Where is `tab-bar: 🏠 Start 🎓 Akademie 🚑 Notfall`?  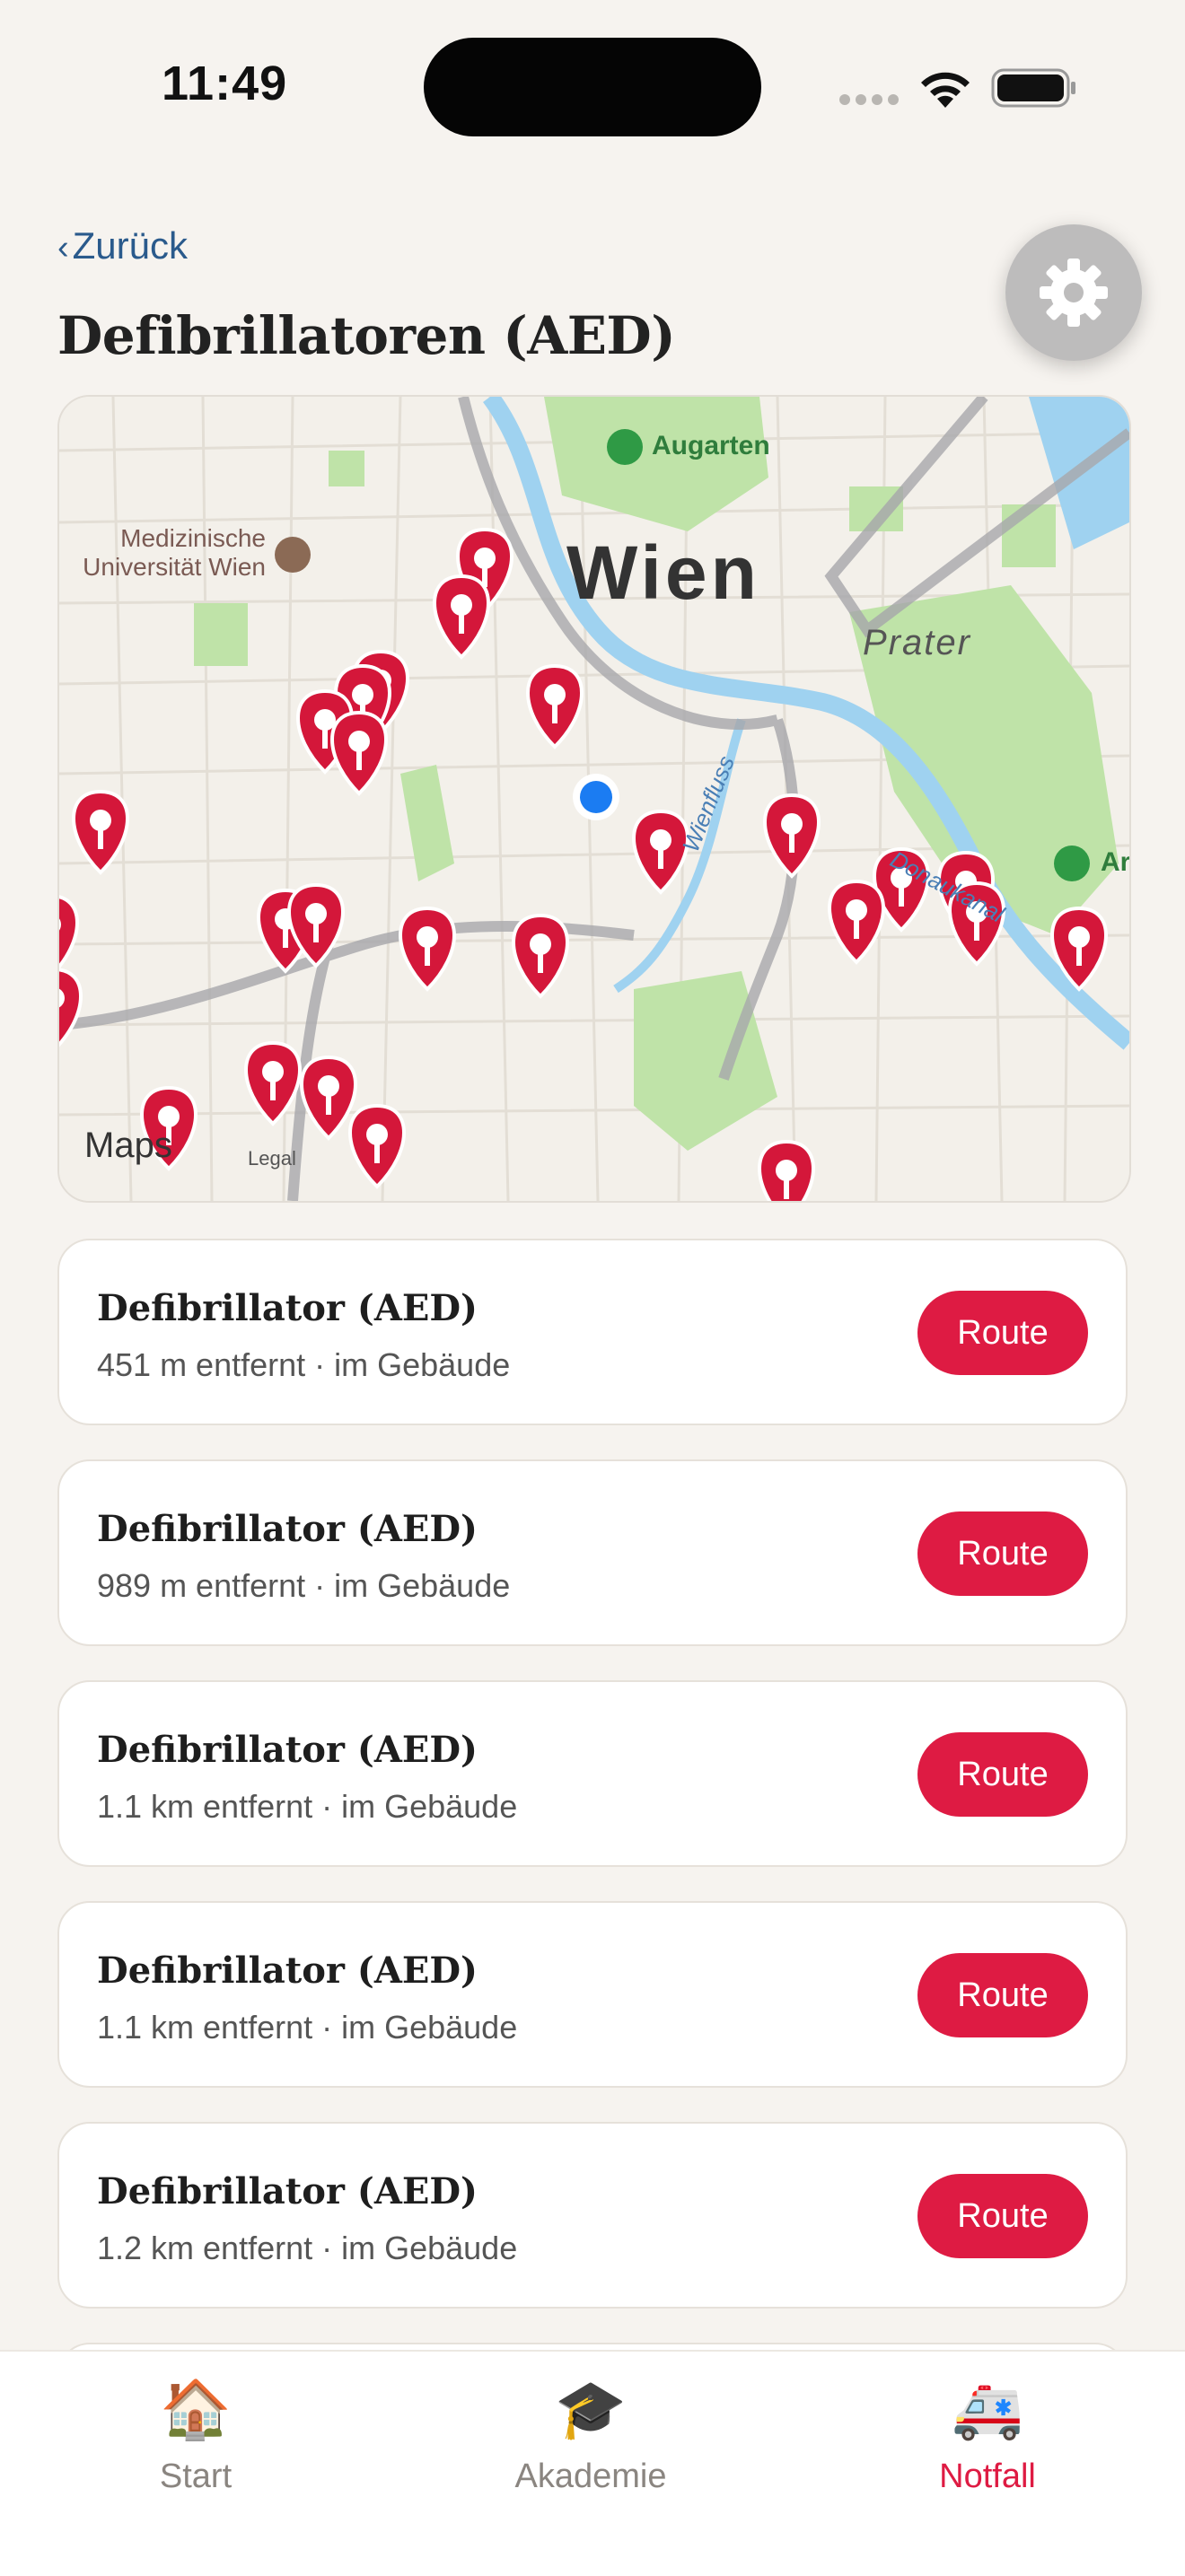
tab-bar: 🏠 Start 🎓 Akademie 🚑 Notfall is located at coordinates (592, 2463).